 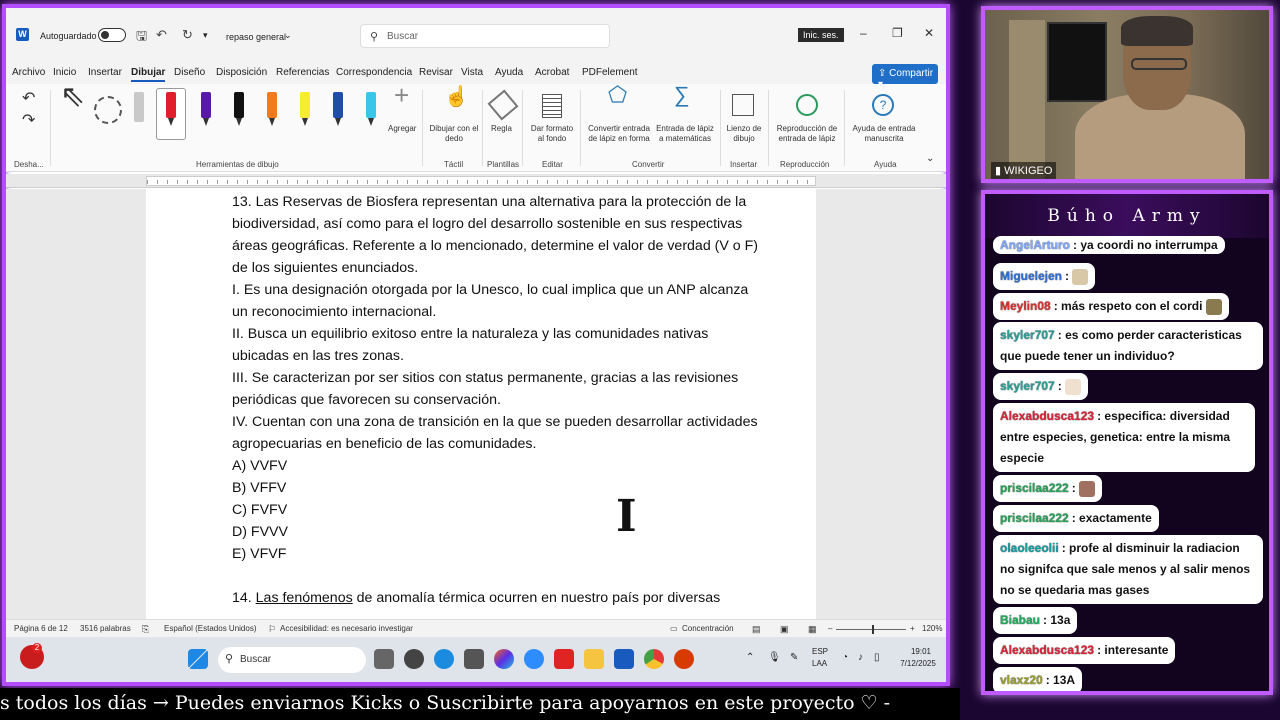 I want to click on redo-ink-icon: ↷, so click(x=28, y=121).